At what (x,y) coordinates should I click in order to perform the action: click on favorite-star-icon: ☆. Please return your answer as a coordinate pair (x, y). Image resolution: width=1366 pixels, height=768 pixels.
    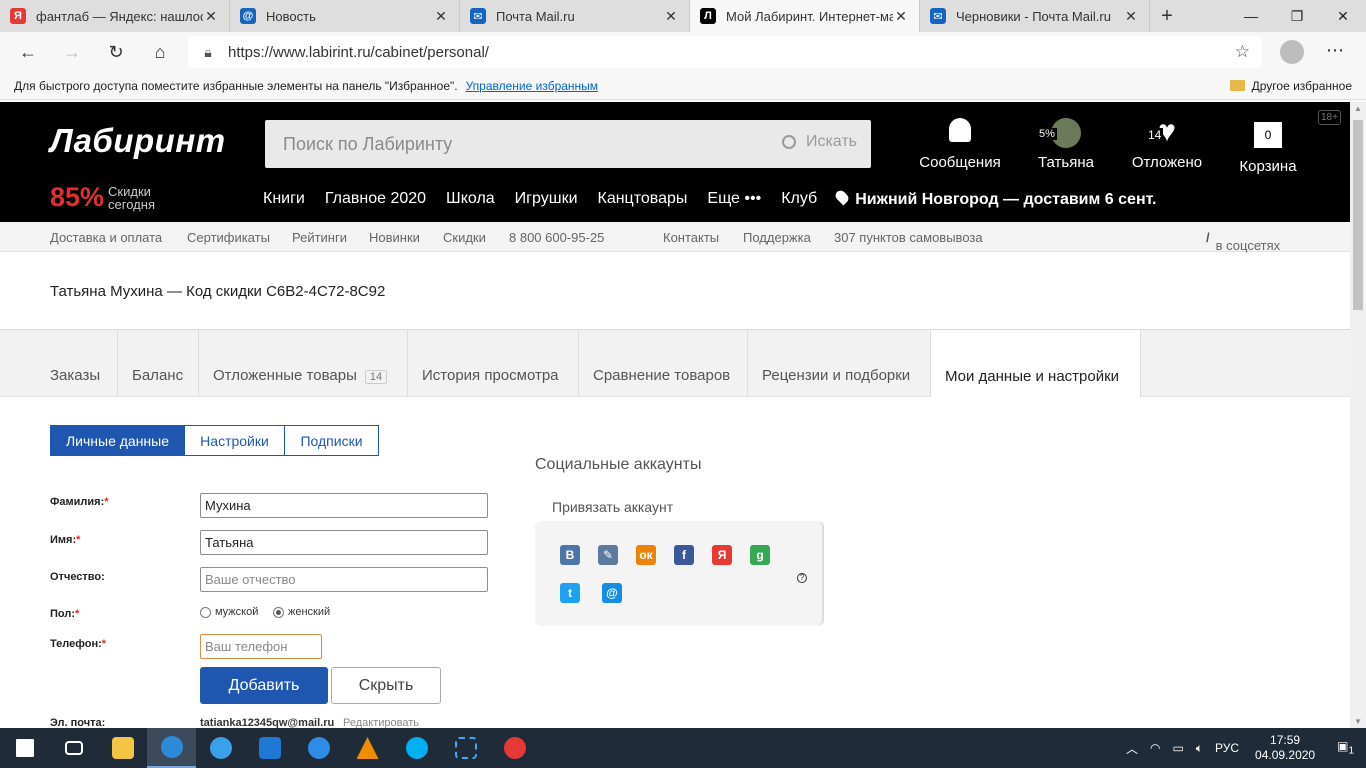
    Looking at the image, I should click on (1242, 52).